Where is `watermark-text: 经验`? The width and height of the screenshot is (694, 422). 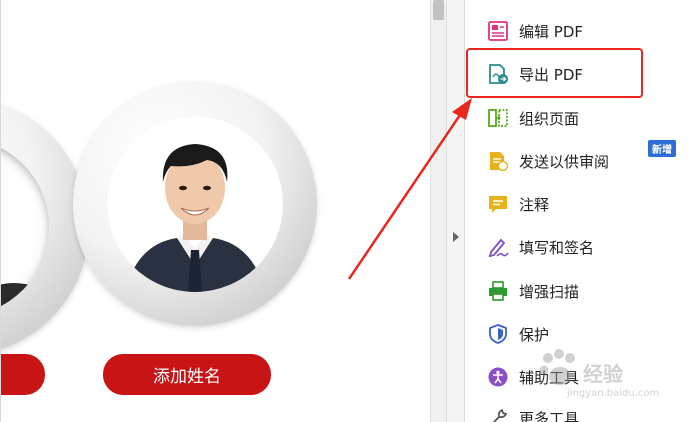
watermark-text: 经验 is located at coordinates (603, 374).